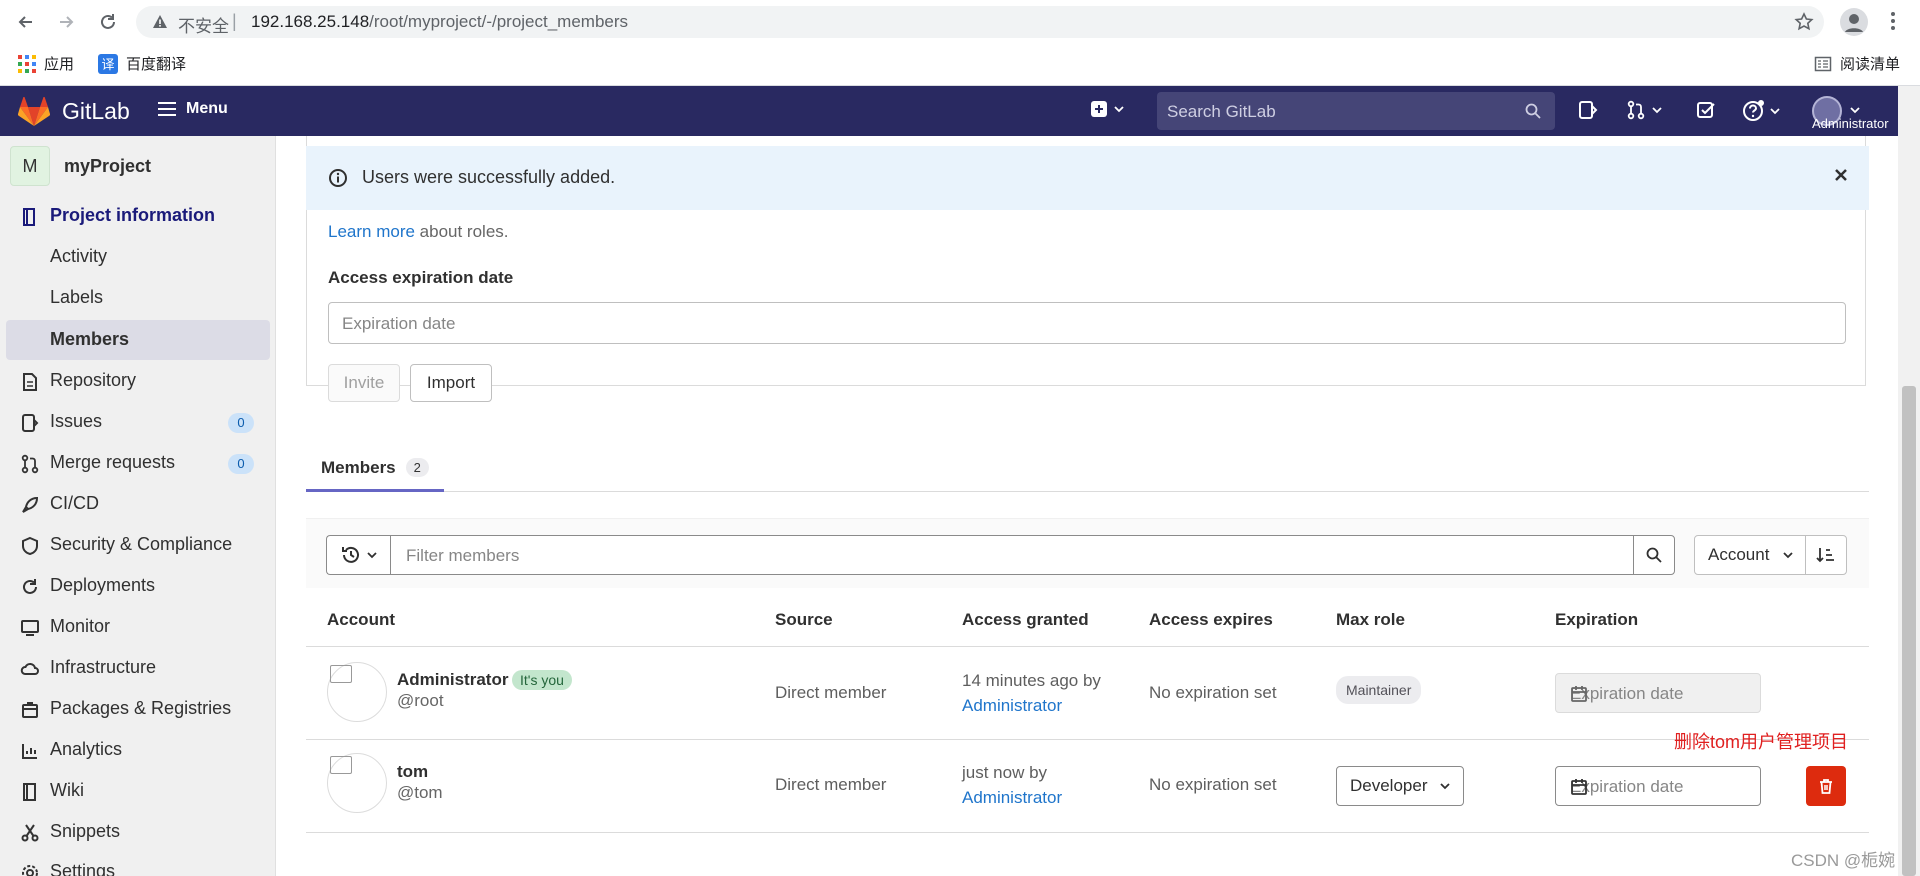 The width and height of the screenshot is (1920, 876). What do you see at coordinates (1761, 742) in the screenshot?
I see `annotation-text: 删除tom用户管理项目` at bounding box center [1761, 742].